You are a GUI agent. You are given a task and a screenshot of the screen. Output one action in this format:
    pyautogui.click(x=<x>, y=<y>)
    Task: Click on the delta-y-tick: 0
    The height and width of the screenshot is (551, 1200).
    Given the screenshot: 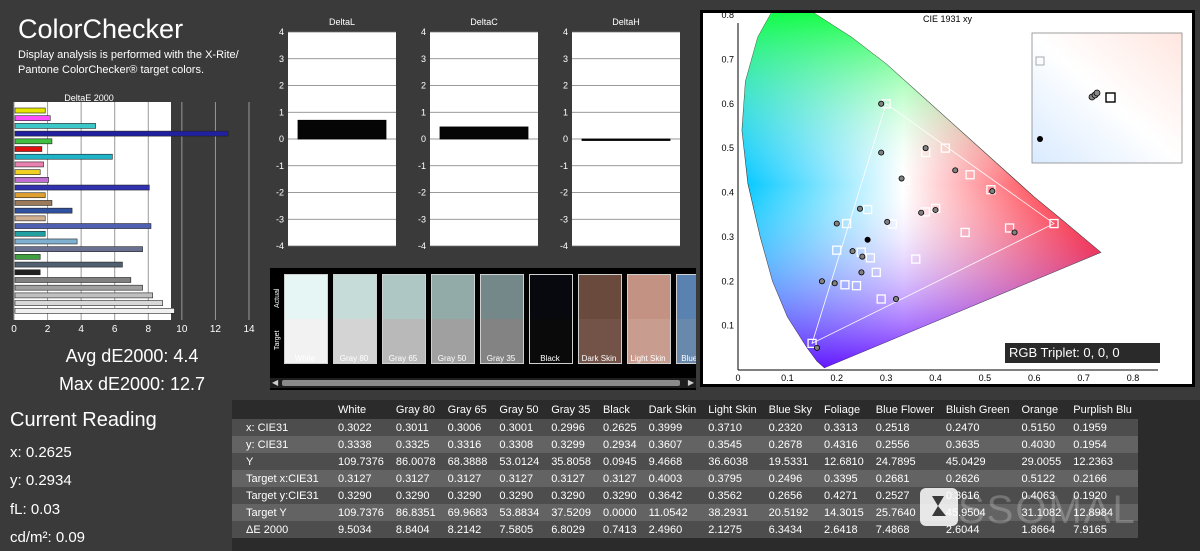 What is the action you would take?
    pyautogui.click(x=423, y=139)
    